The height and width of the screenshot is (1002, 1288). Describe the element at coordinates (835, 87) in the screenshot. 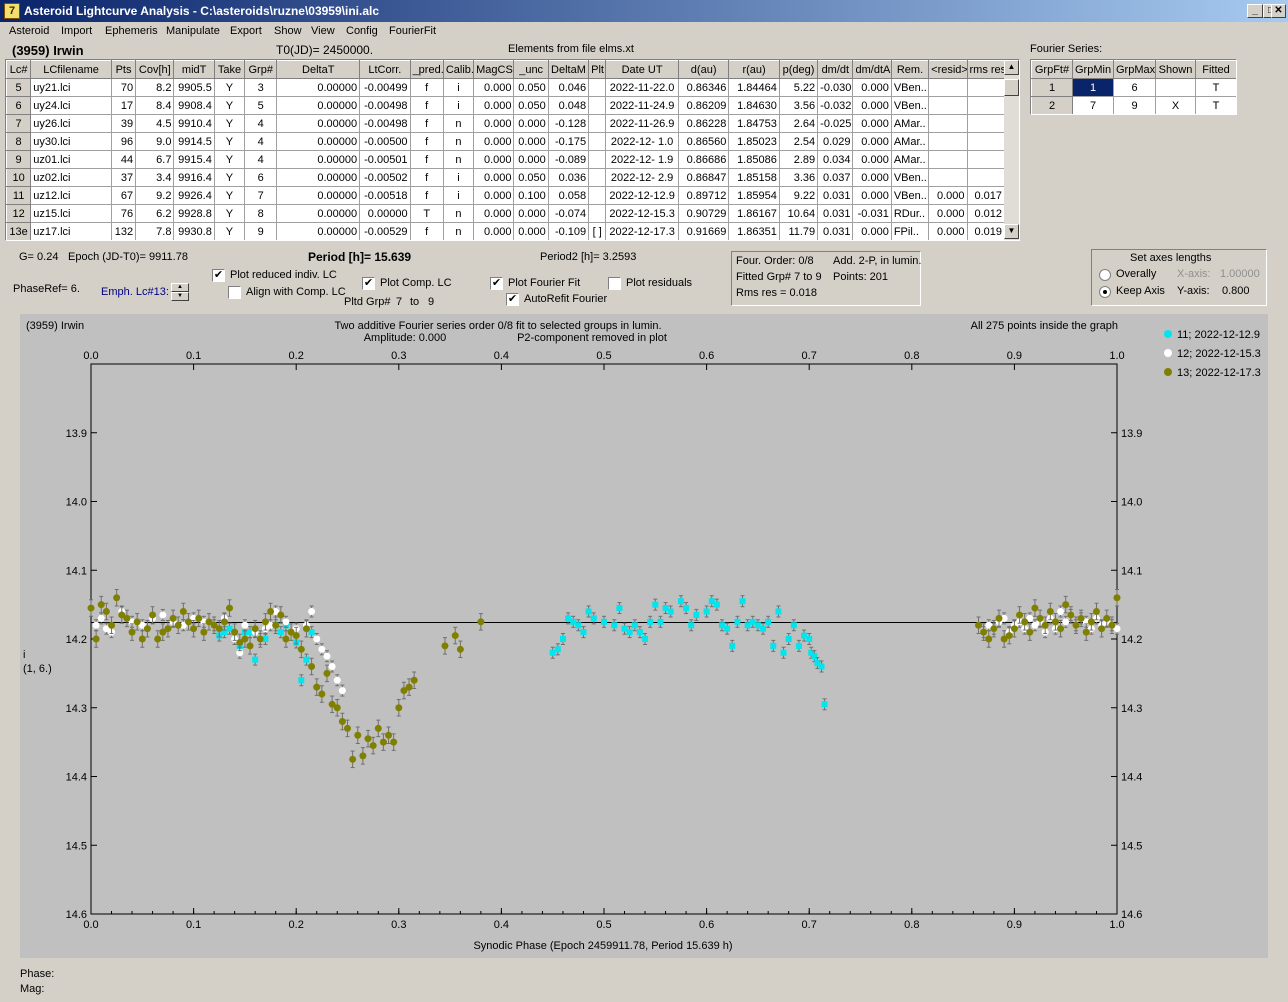

I see `table-cell: -0.030` at that location.